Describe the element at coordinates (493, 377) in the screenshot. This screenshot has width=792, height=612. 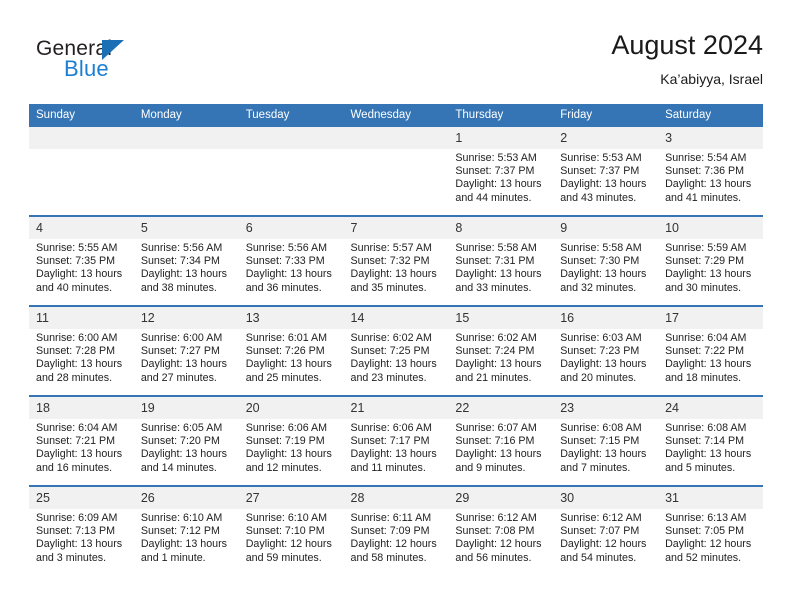
I see `day-info-line: and 21 minutes.` at that location.